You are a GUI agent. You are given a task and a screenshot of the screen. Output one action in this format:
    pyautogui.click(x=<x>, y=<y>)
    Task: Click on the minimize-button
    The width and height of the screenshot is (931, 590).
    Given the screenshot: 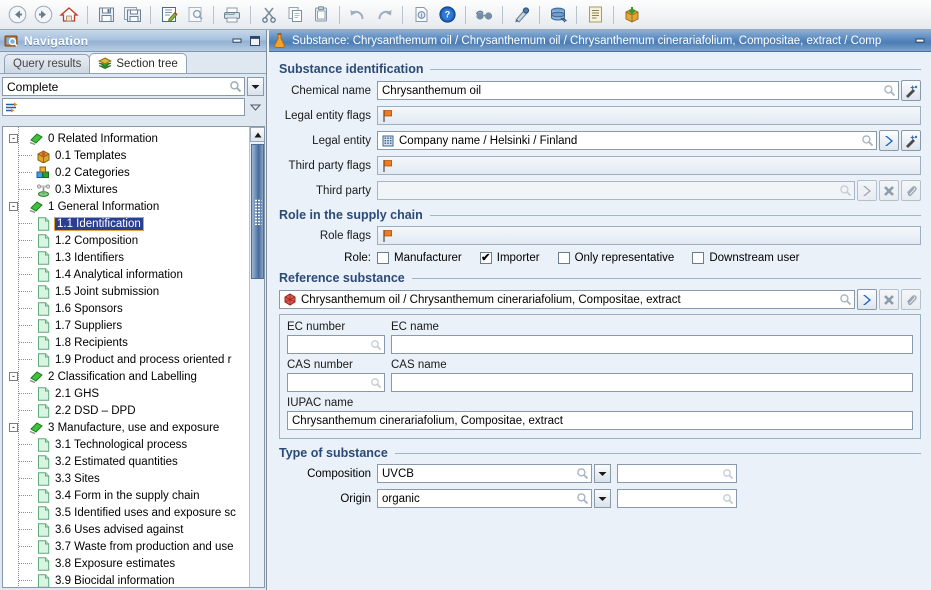 What is the action you would take?
    pyautogui.click(x=919, y=41)
    